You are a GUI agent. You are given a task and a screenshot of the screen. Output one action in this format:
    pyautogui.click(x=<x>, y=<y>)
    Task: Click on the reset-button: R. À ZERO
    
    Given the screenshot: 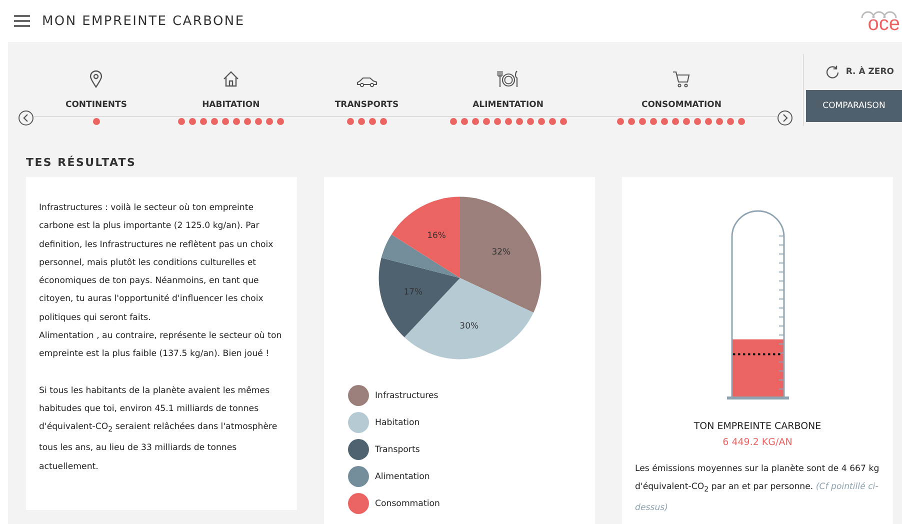 What is the action you would take?
    pyautogui.click(x=863, y=72)
    